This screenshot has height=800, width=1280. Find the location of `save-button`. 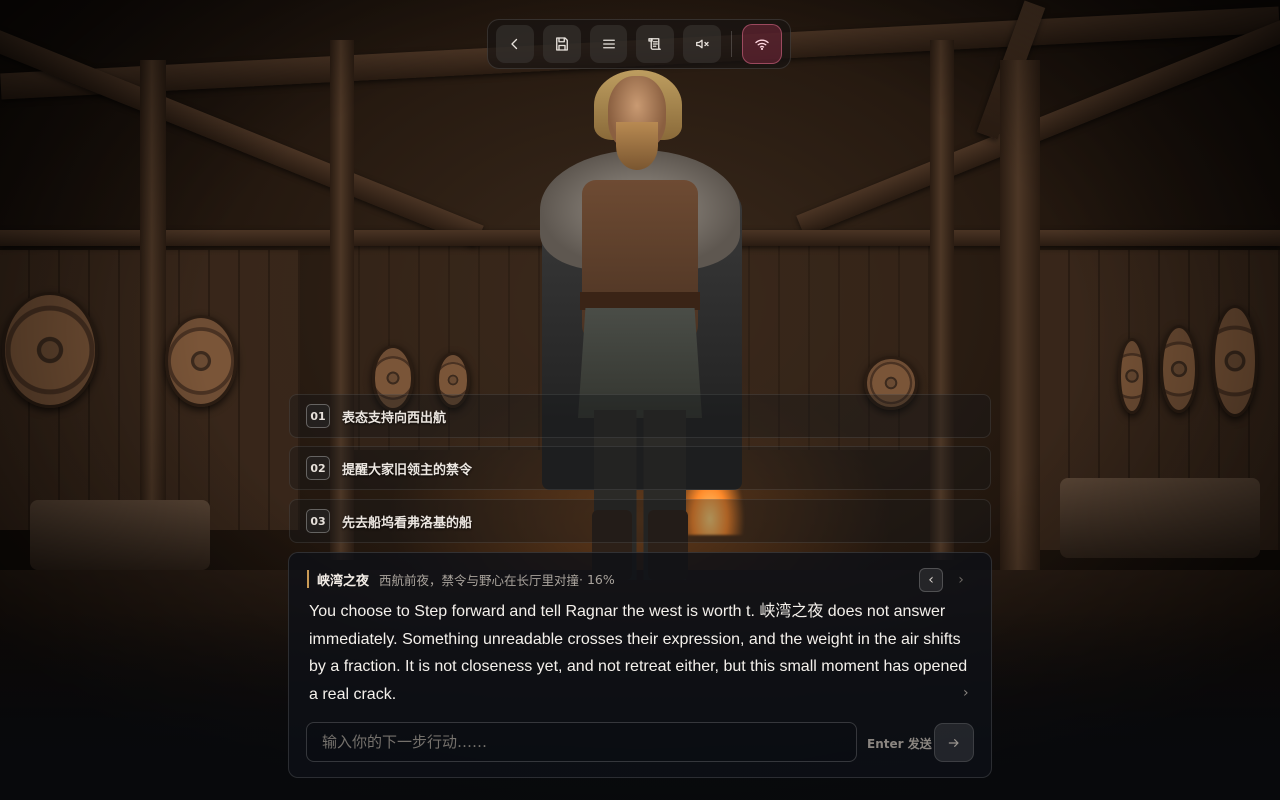

save-button is located at coordinates (561, 44).